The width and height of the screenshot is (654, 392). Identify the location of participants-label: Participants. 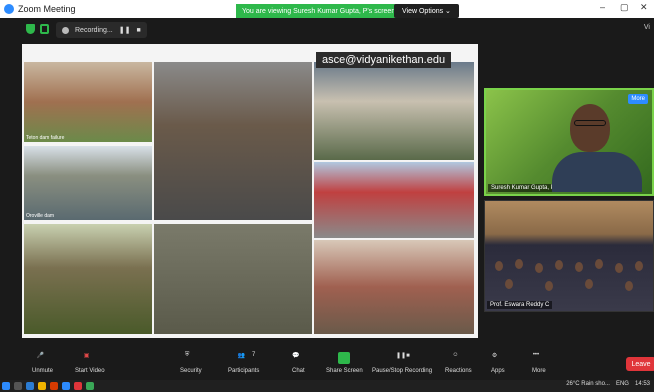
(244, 371).